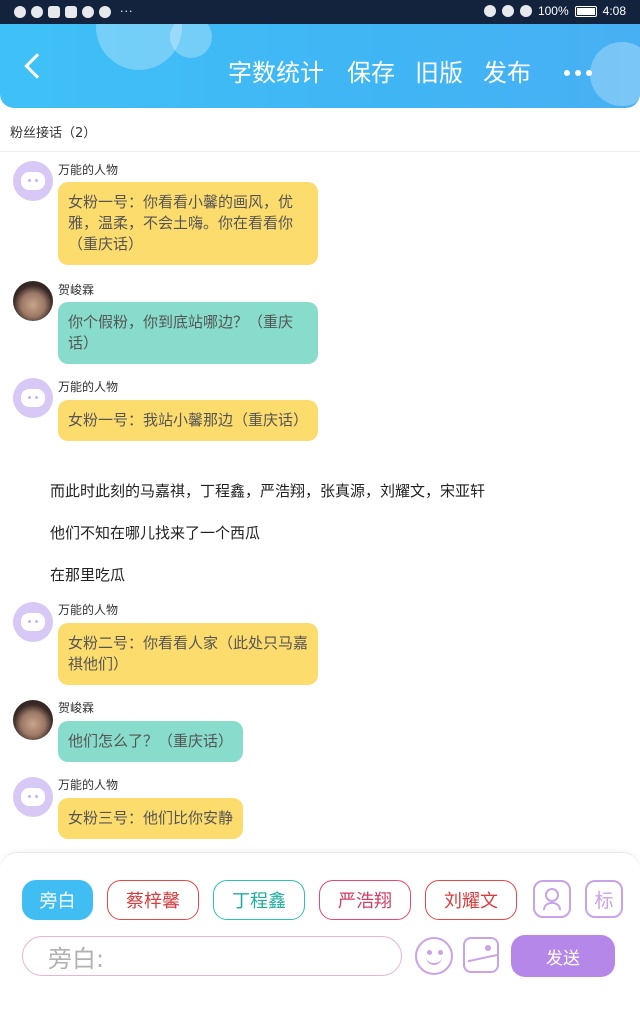 This screenshot has width=640, height=1024. I want to click on chevron-left-icon, so click(34, 66).